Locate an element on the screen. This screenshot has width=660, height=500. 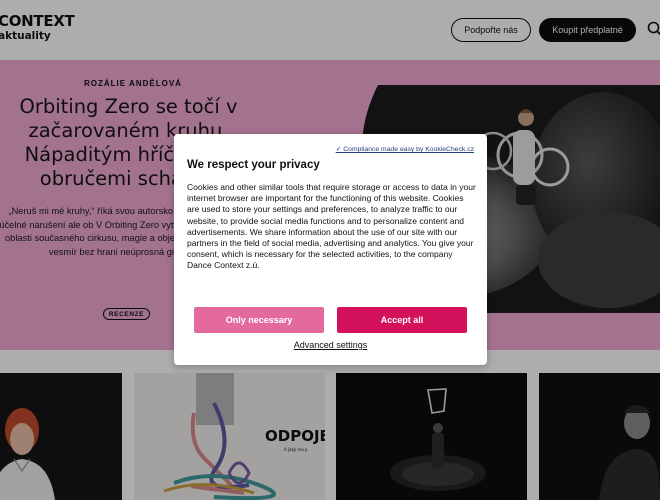
dialog-title: We respect your privacy is located at coordinates (253, 165).